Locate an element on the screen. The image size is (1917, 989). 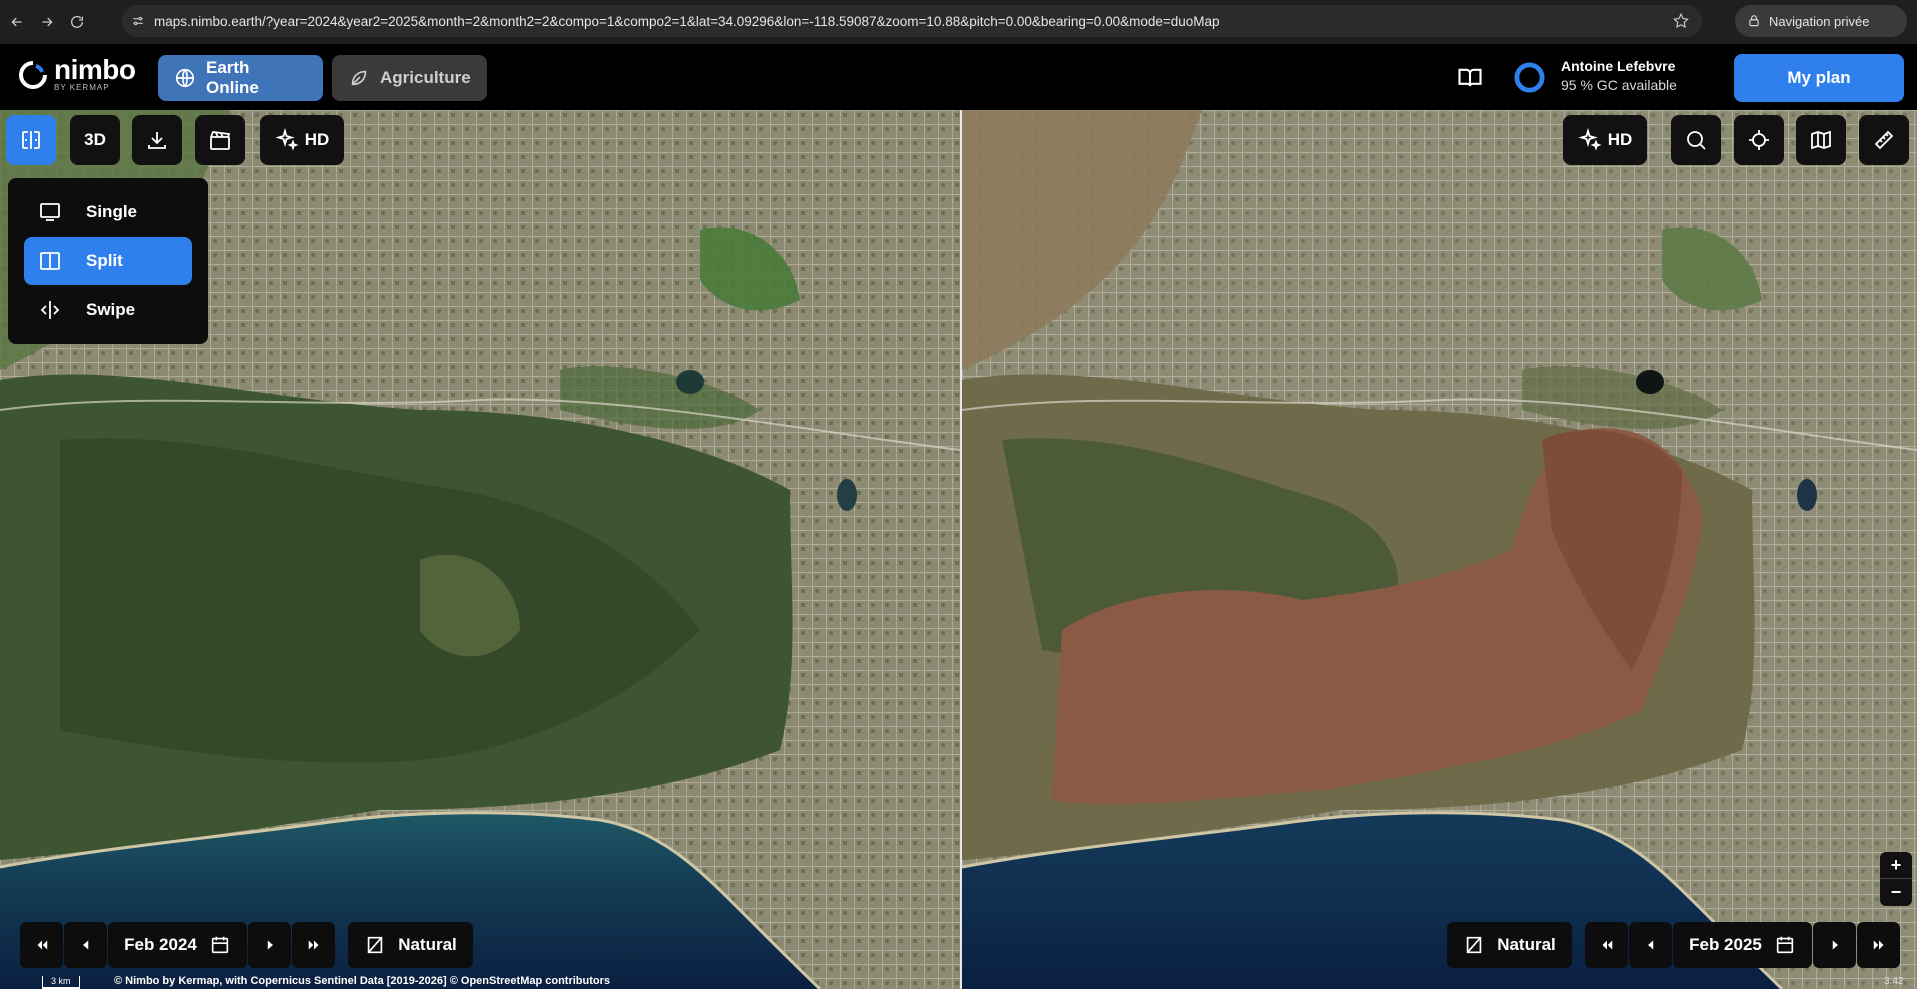
download-button is located at coordinates (157, 140).